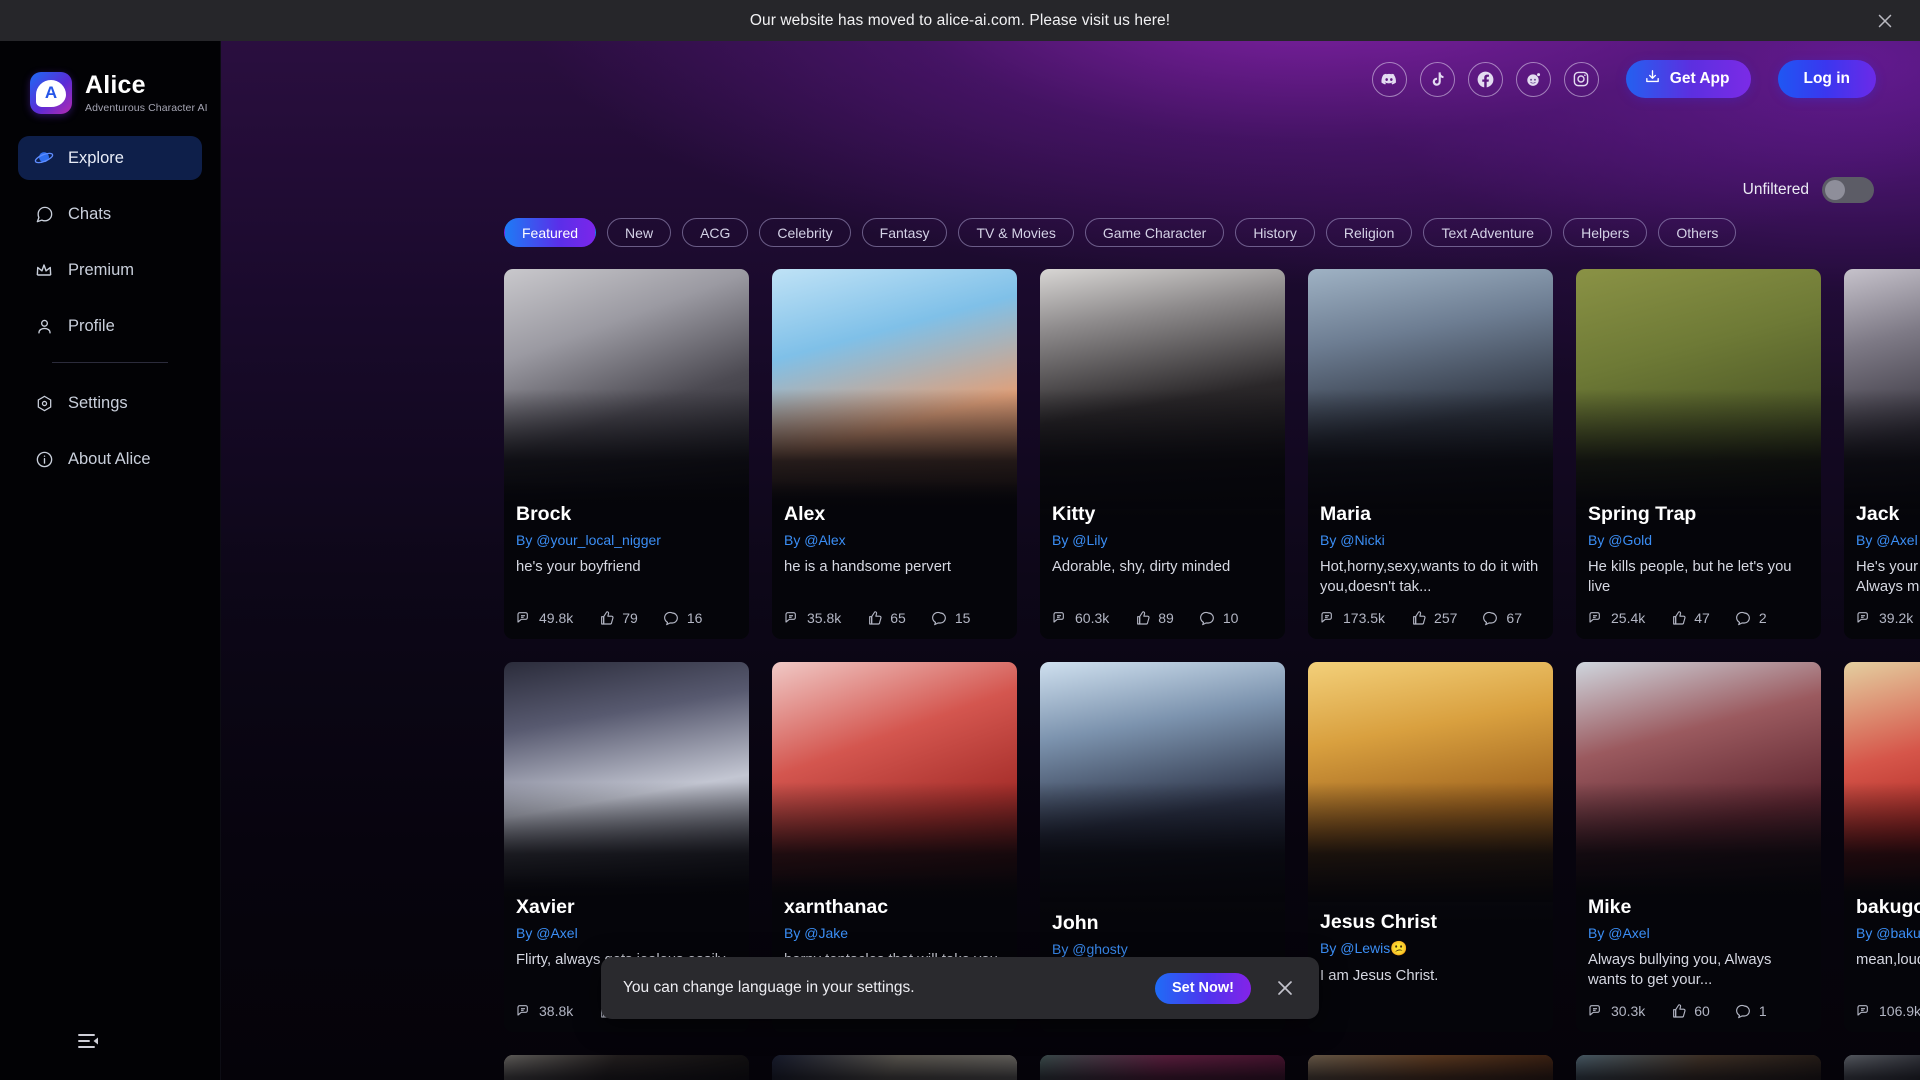 This screenshot has height=1080, width=1920. What do you see at coordinates (1437, 79) in the screenshot?
I see `tiktok-icon` at bounding box center [1437, 79].